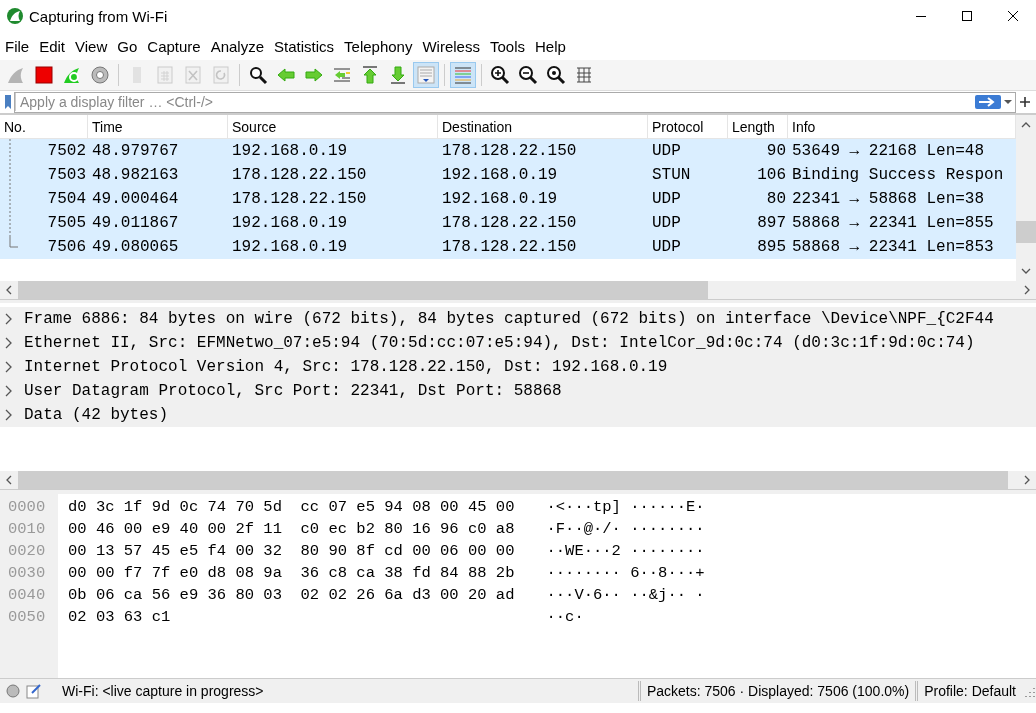  What do you see at coordinates (13, 691) in the screenshot?
I see `status-circle-icon` at bounding box center [13, 691].